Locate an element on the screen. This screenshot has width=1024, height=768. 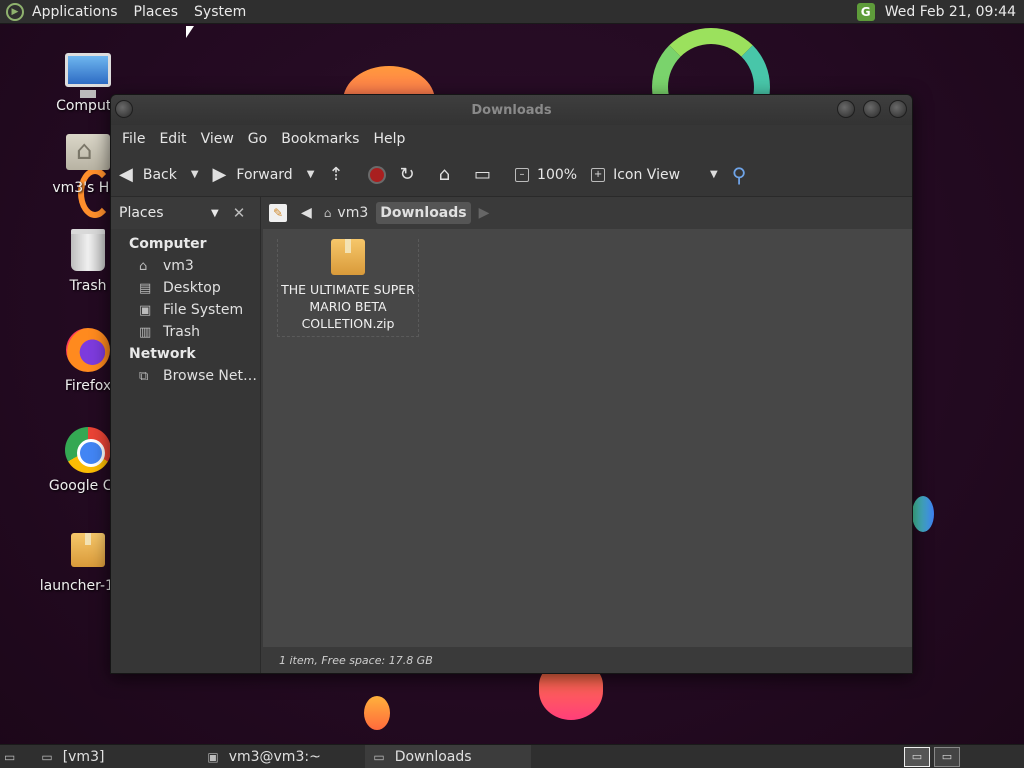
sidebar-item-desktop: ▤ Desktop is located at coordinates (185, 288).